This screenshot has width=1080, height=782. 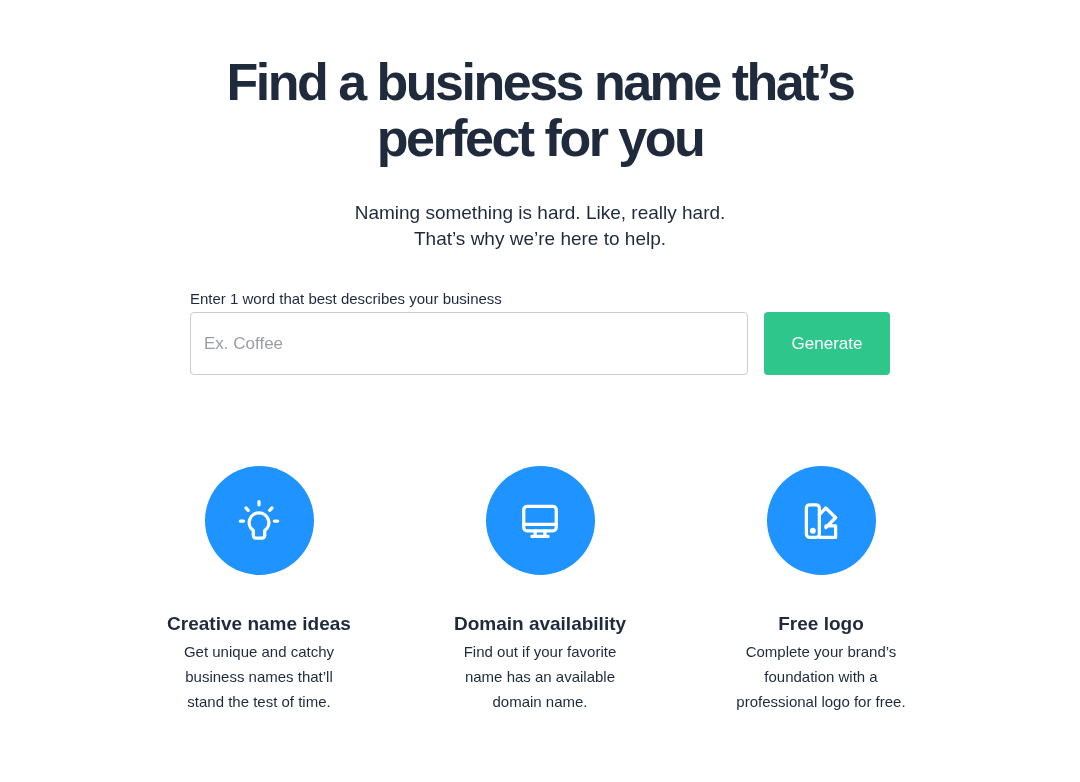 I want to click on feature-description: Find out if your favorite name has an available domain name., so click(x=540, y=677).